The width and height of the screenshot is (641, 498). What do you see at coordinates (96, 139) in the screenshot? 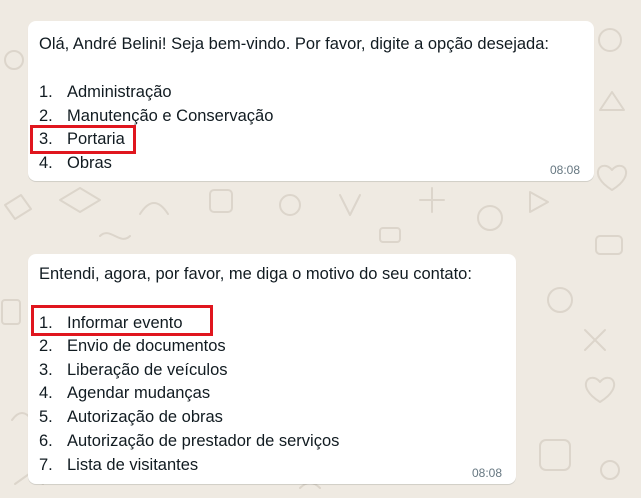
I see `option-label: Portaria` at bounding box center [96, 139].